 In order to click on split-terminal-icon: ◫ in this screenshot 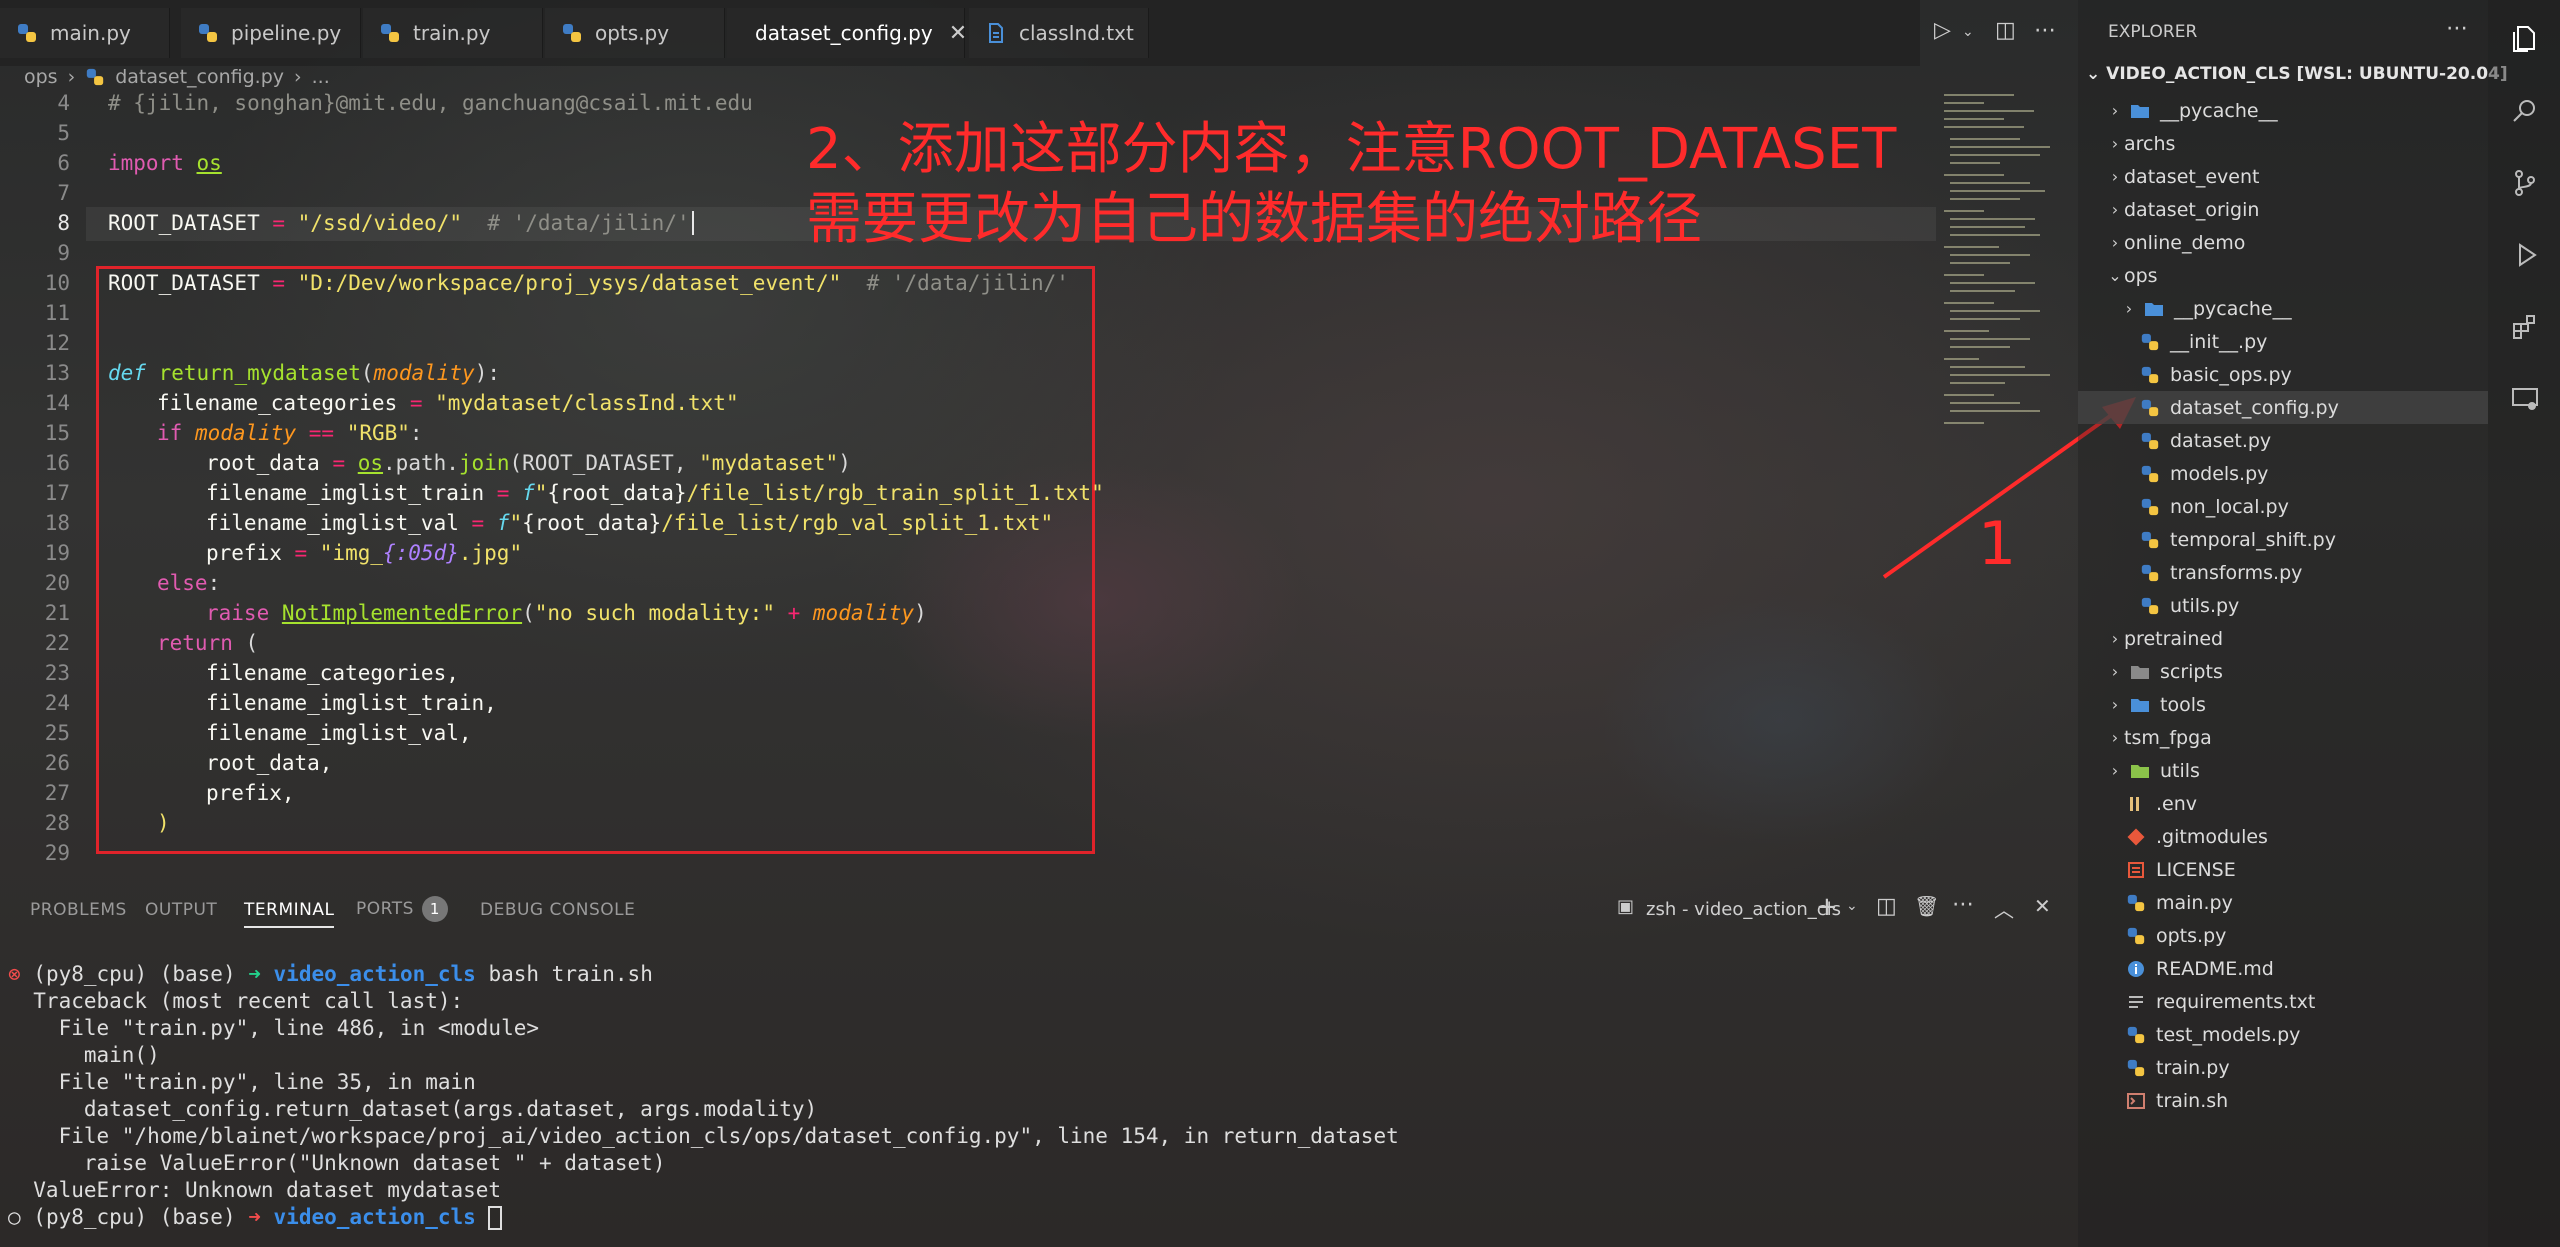, I will do `click(1886, 906)`.